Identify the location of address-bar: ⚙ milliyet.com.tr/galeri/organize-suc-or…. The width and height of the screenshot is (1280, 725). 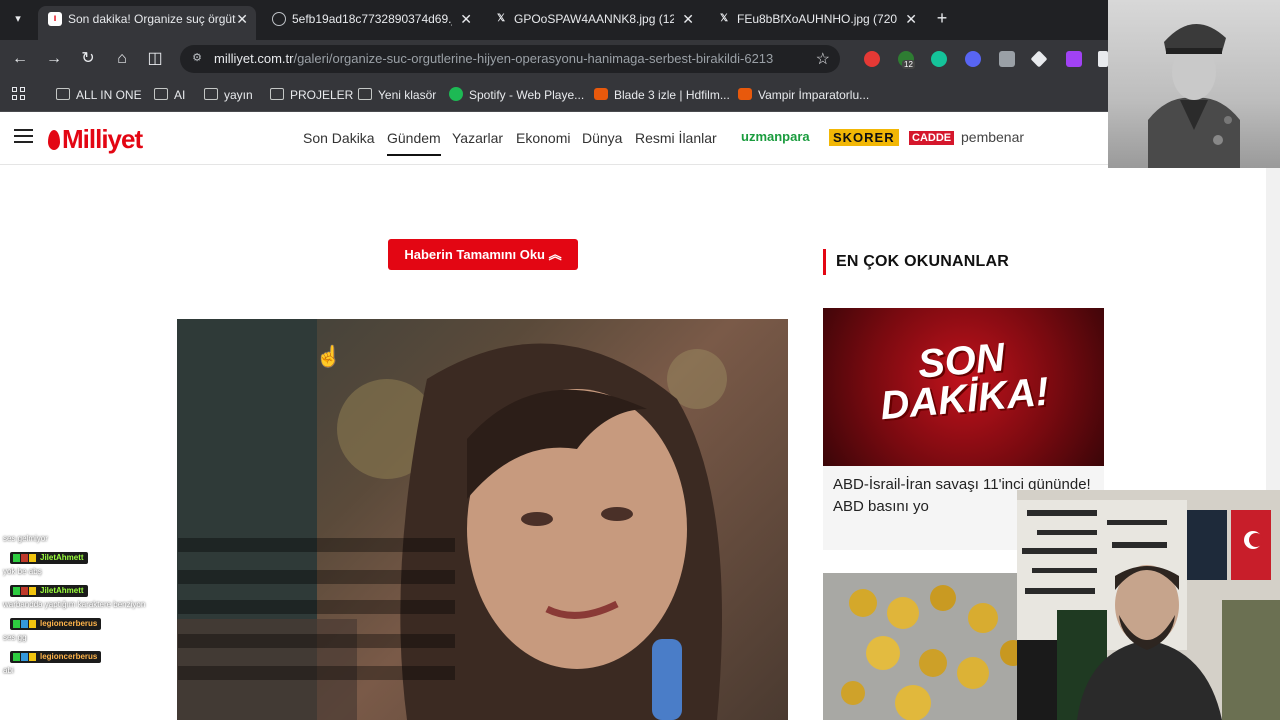
(510, 59).